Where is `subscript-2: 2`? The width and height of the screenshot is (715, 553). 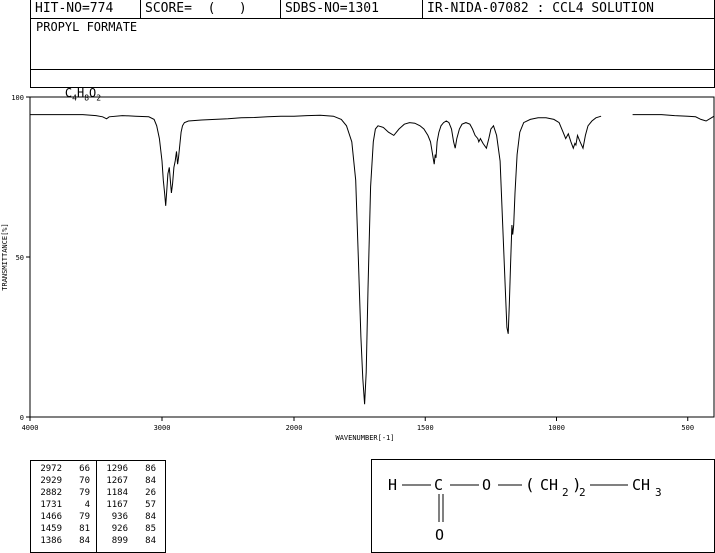 subscript-2: 2 is located at coordinates (565, 492).